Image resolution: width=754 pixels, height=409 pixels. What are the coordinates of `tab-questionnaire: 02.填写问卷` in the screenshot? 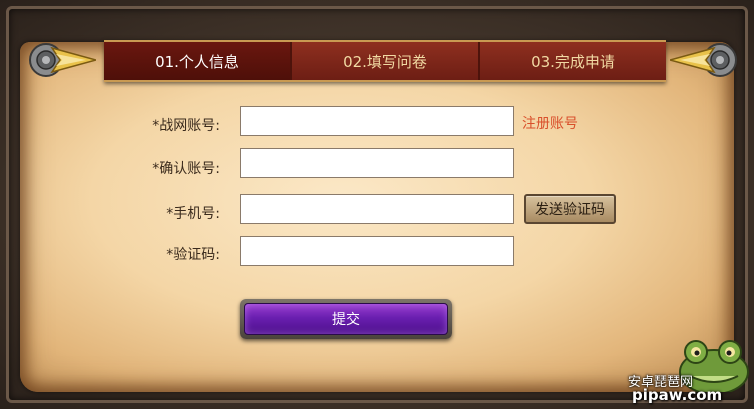 It's located at (386, 61).